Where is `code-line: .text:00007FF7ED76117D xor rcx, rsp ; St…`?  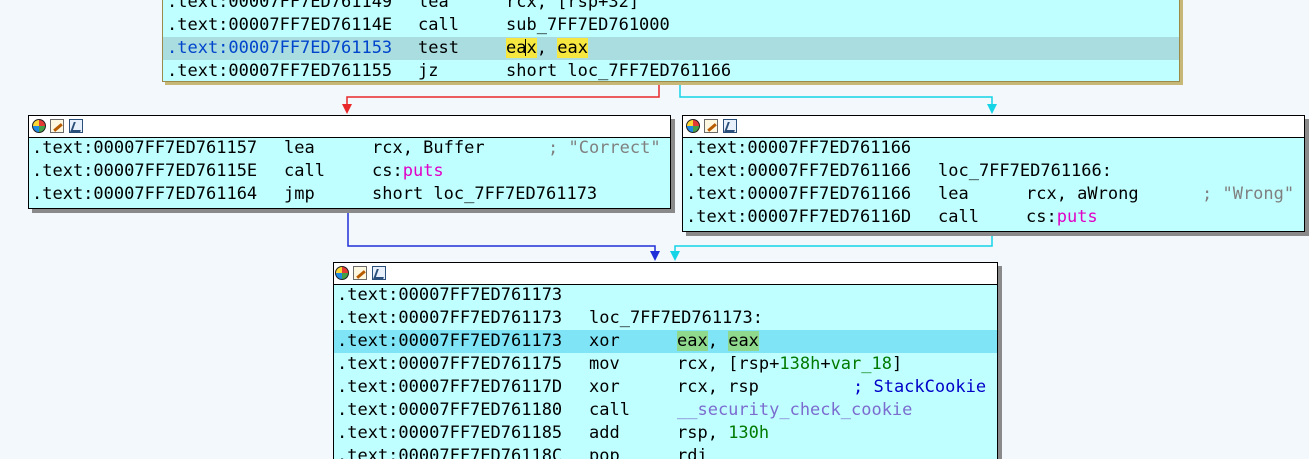 code-line: .text:00007FF7ED76117D xor rcx, rsp ; St… is located at coordinates (665, 387).